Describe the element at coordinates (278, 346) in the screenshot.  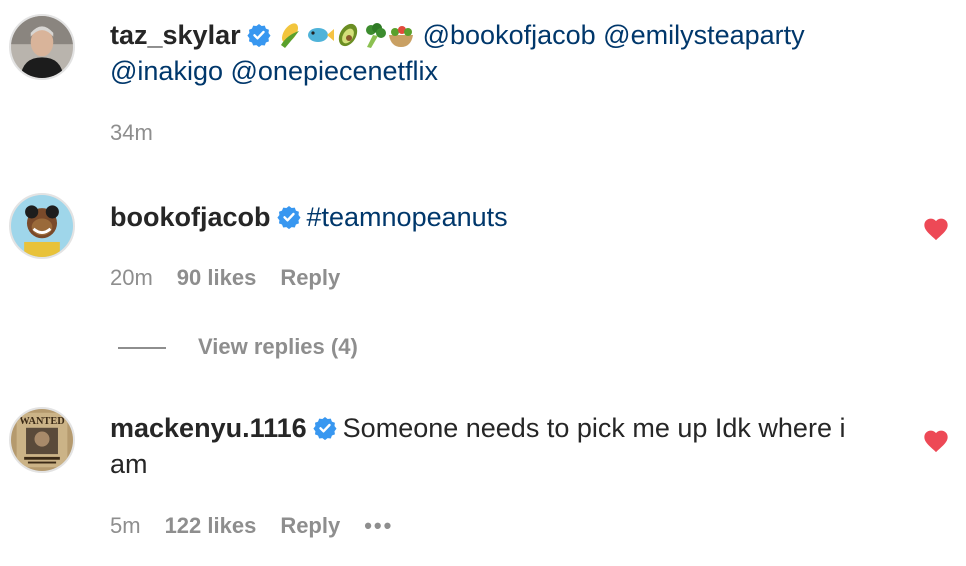
I see `view-replies-label: View replies (4)` at that location.